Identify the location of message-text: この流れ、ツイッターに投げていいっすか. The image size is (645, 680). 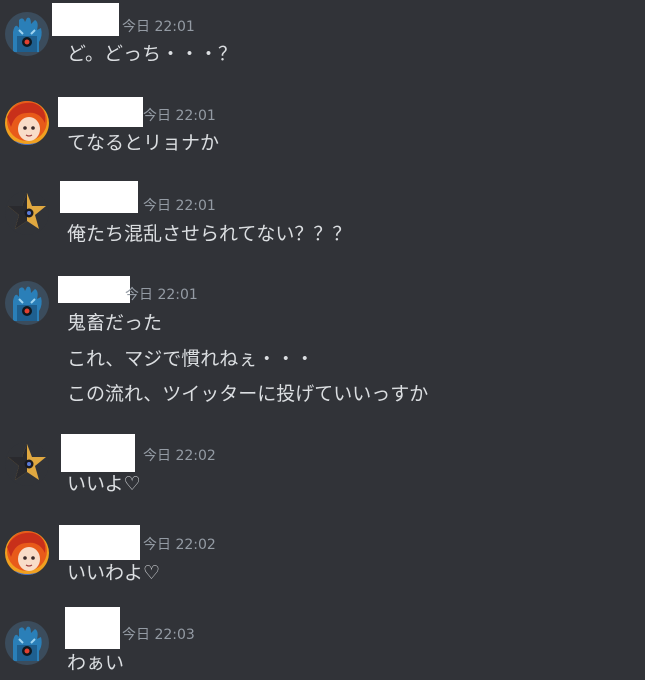
(248, 394).